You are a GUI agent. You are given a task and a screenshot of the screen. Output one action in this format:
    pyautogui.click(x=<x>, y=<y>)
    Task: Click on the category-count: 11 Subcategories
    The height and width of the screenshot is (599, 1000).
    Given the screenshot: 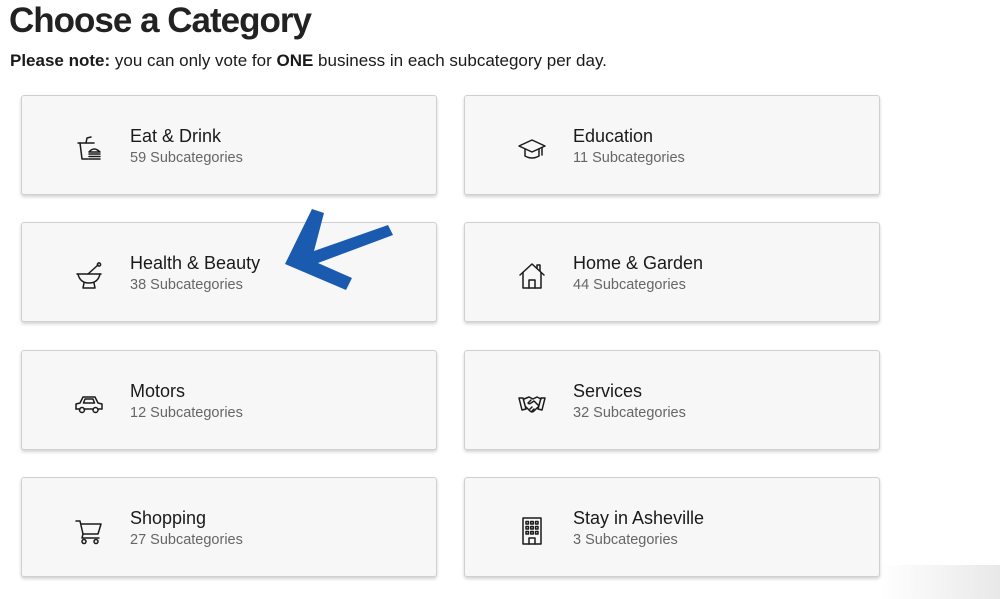 What is the action you would take?
    pyautogui.click(x=629, y=158)
    